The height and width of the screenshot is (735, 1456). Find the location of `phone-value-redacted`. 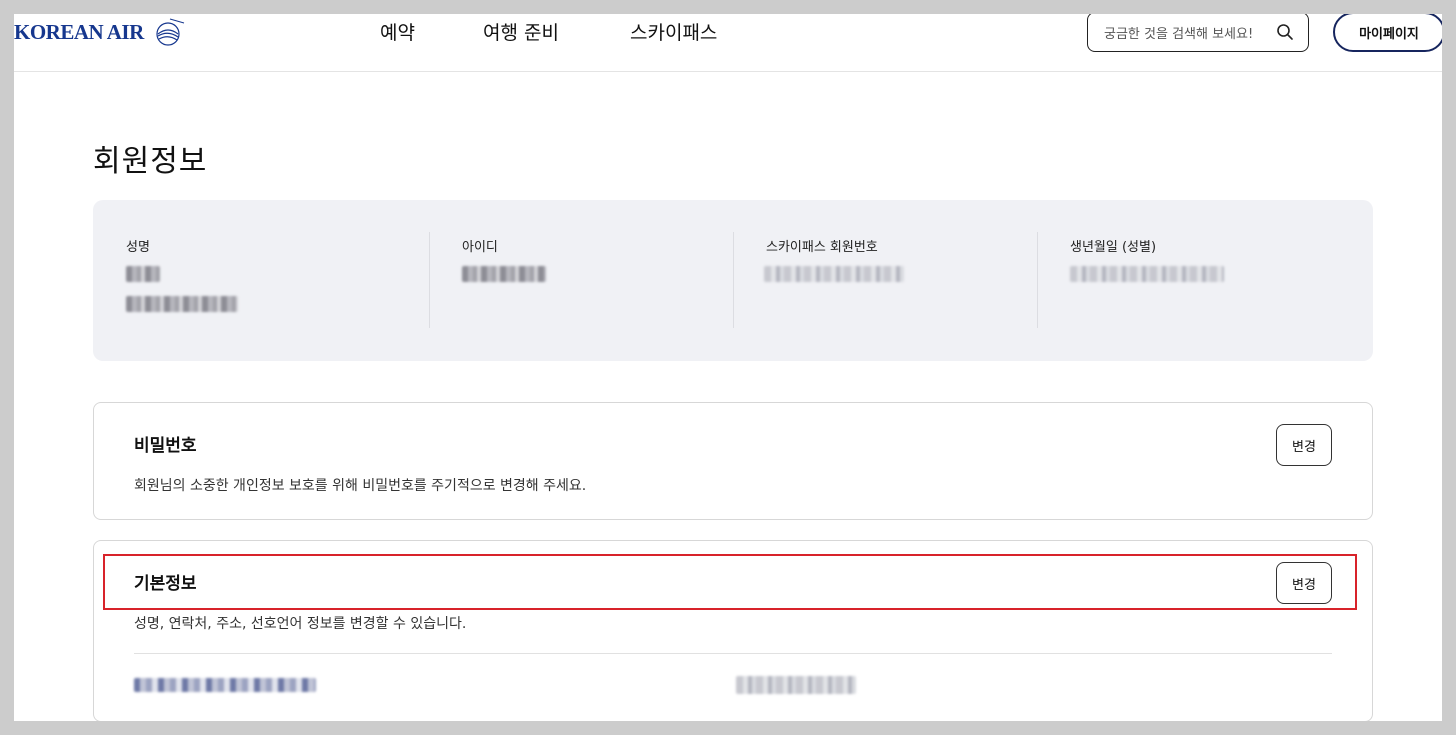

phone-value-redacted is located at coordinates (796, 685).